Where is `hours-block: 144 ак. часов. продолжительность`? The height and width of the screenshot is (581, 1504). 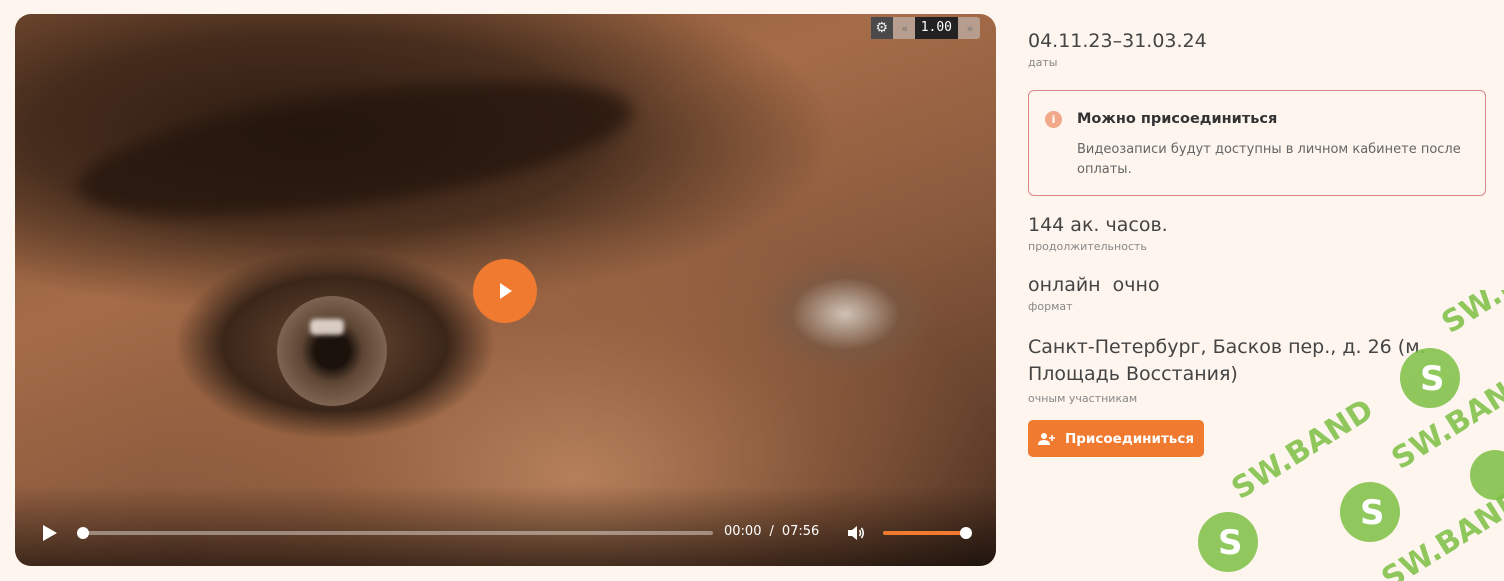 hours-block: 144 ак. часов. продолжительность is located at coordinates (1258, 233).